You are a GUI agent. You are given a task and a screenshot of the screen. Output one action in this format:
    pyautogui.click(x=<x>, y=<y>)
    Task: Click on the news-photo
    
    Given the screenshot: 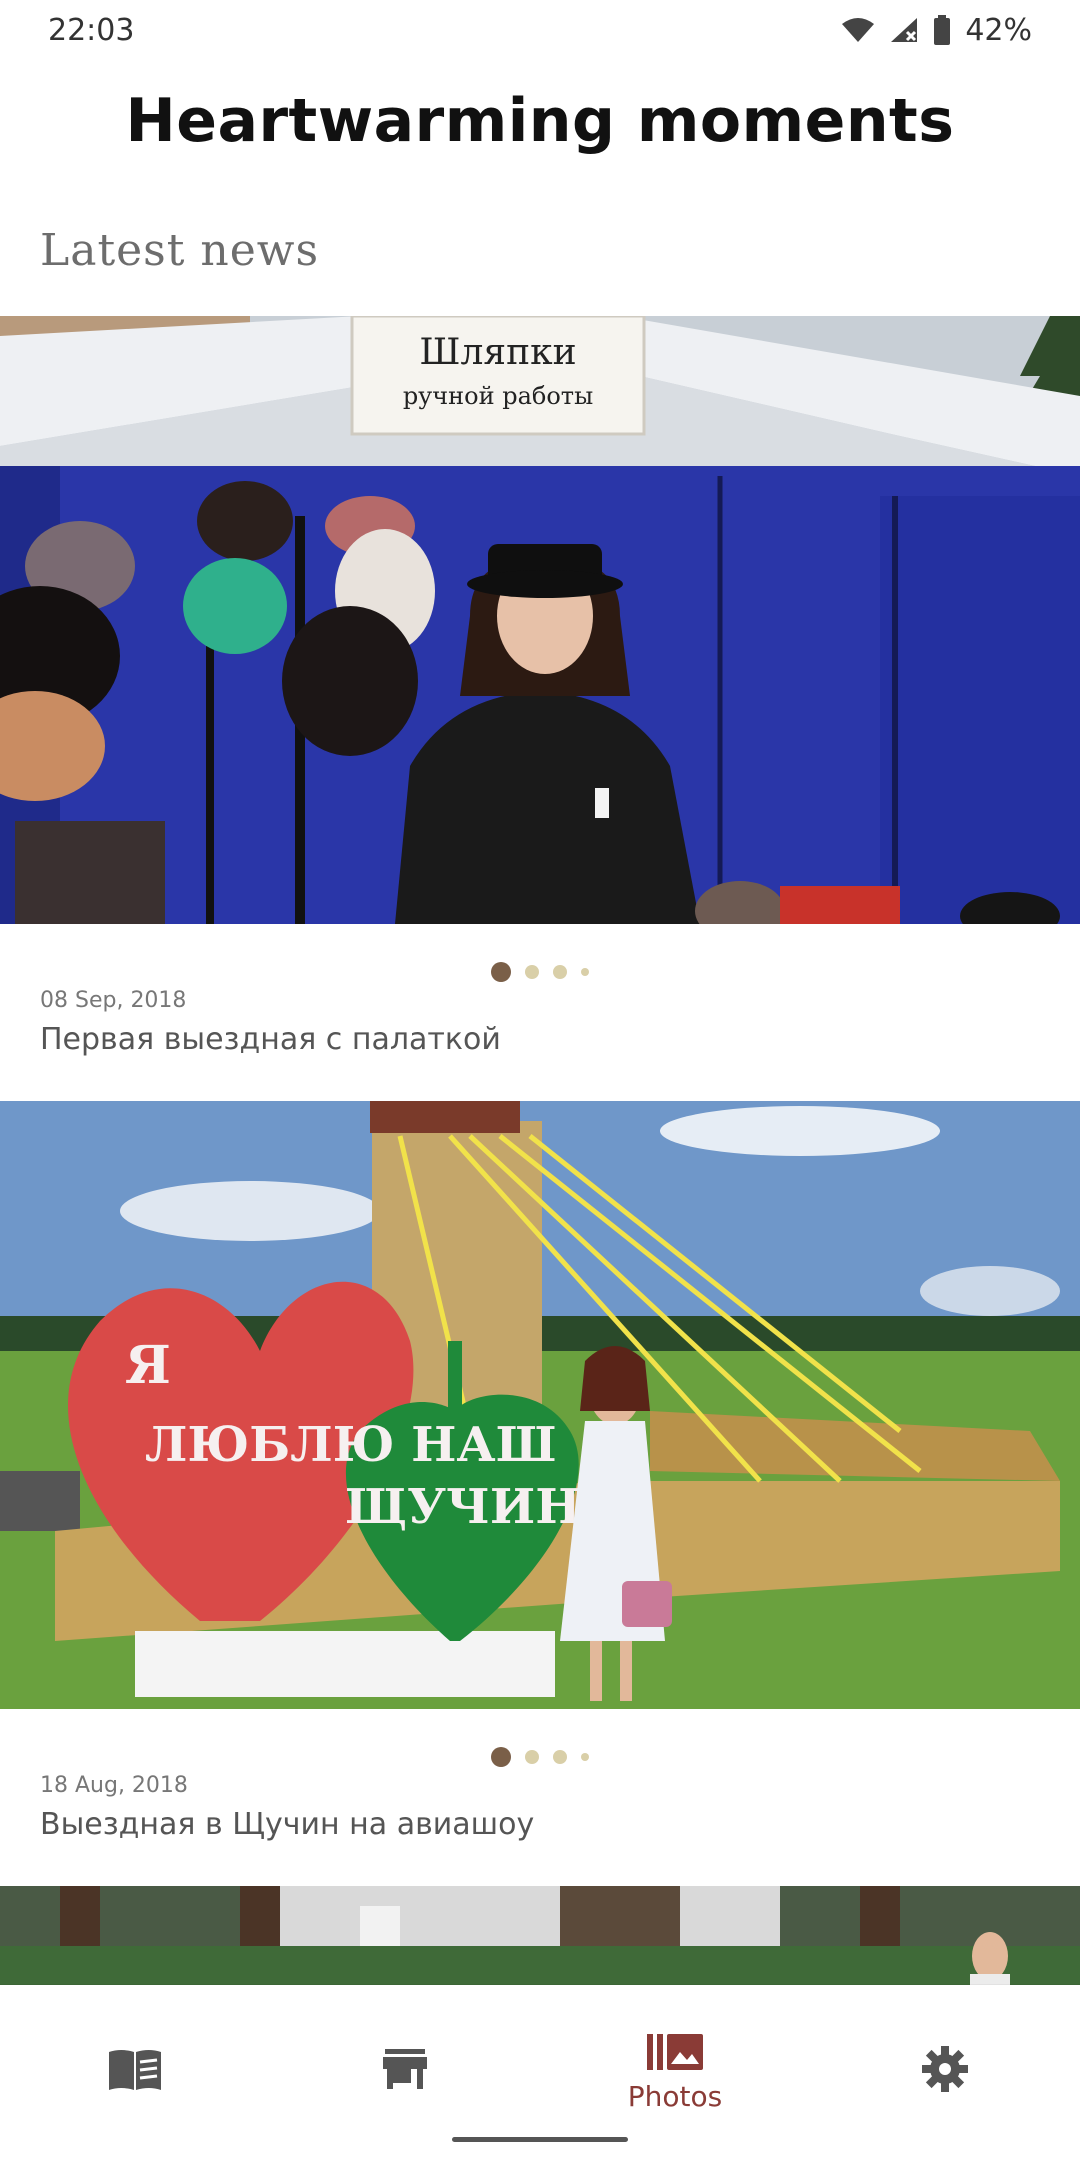 What is the action you would take?
    pyautogui.click(x=540, y=1935)
    